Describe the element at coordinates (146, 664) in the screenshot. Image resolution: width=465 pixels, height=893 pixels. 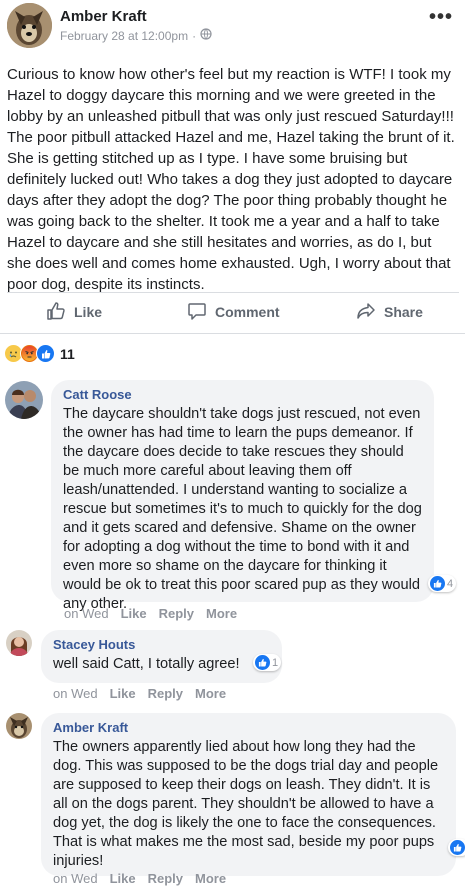
I see `comment-text: well said Catt, I totally agree!` at that location.